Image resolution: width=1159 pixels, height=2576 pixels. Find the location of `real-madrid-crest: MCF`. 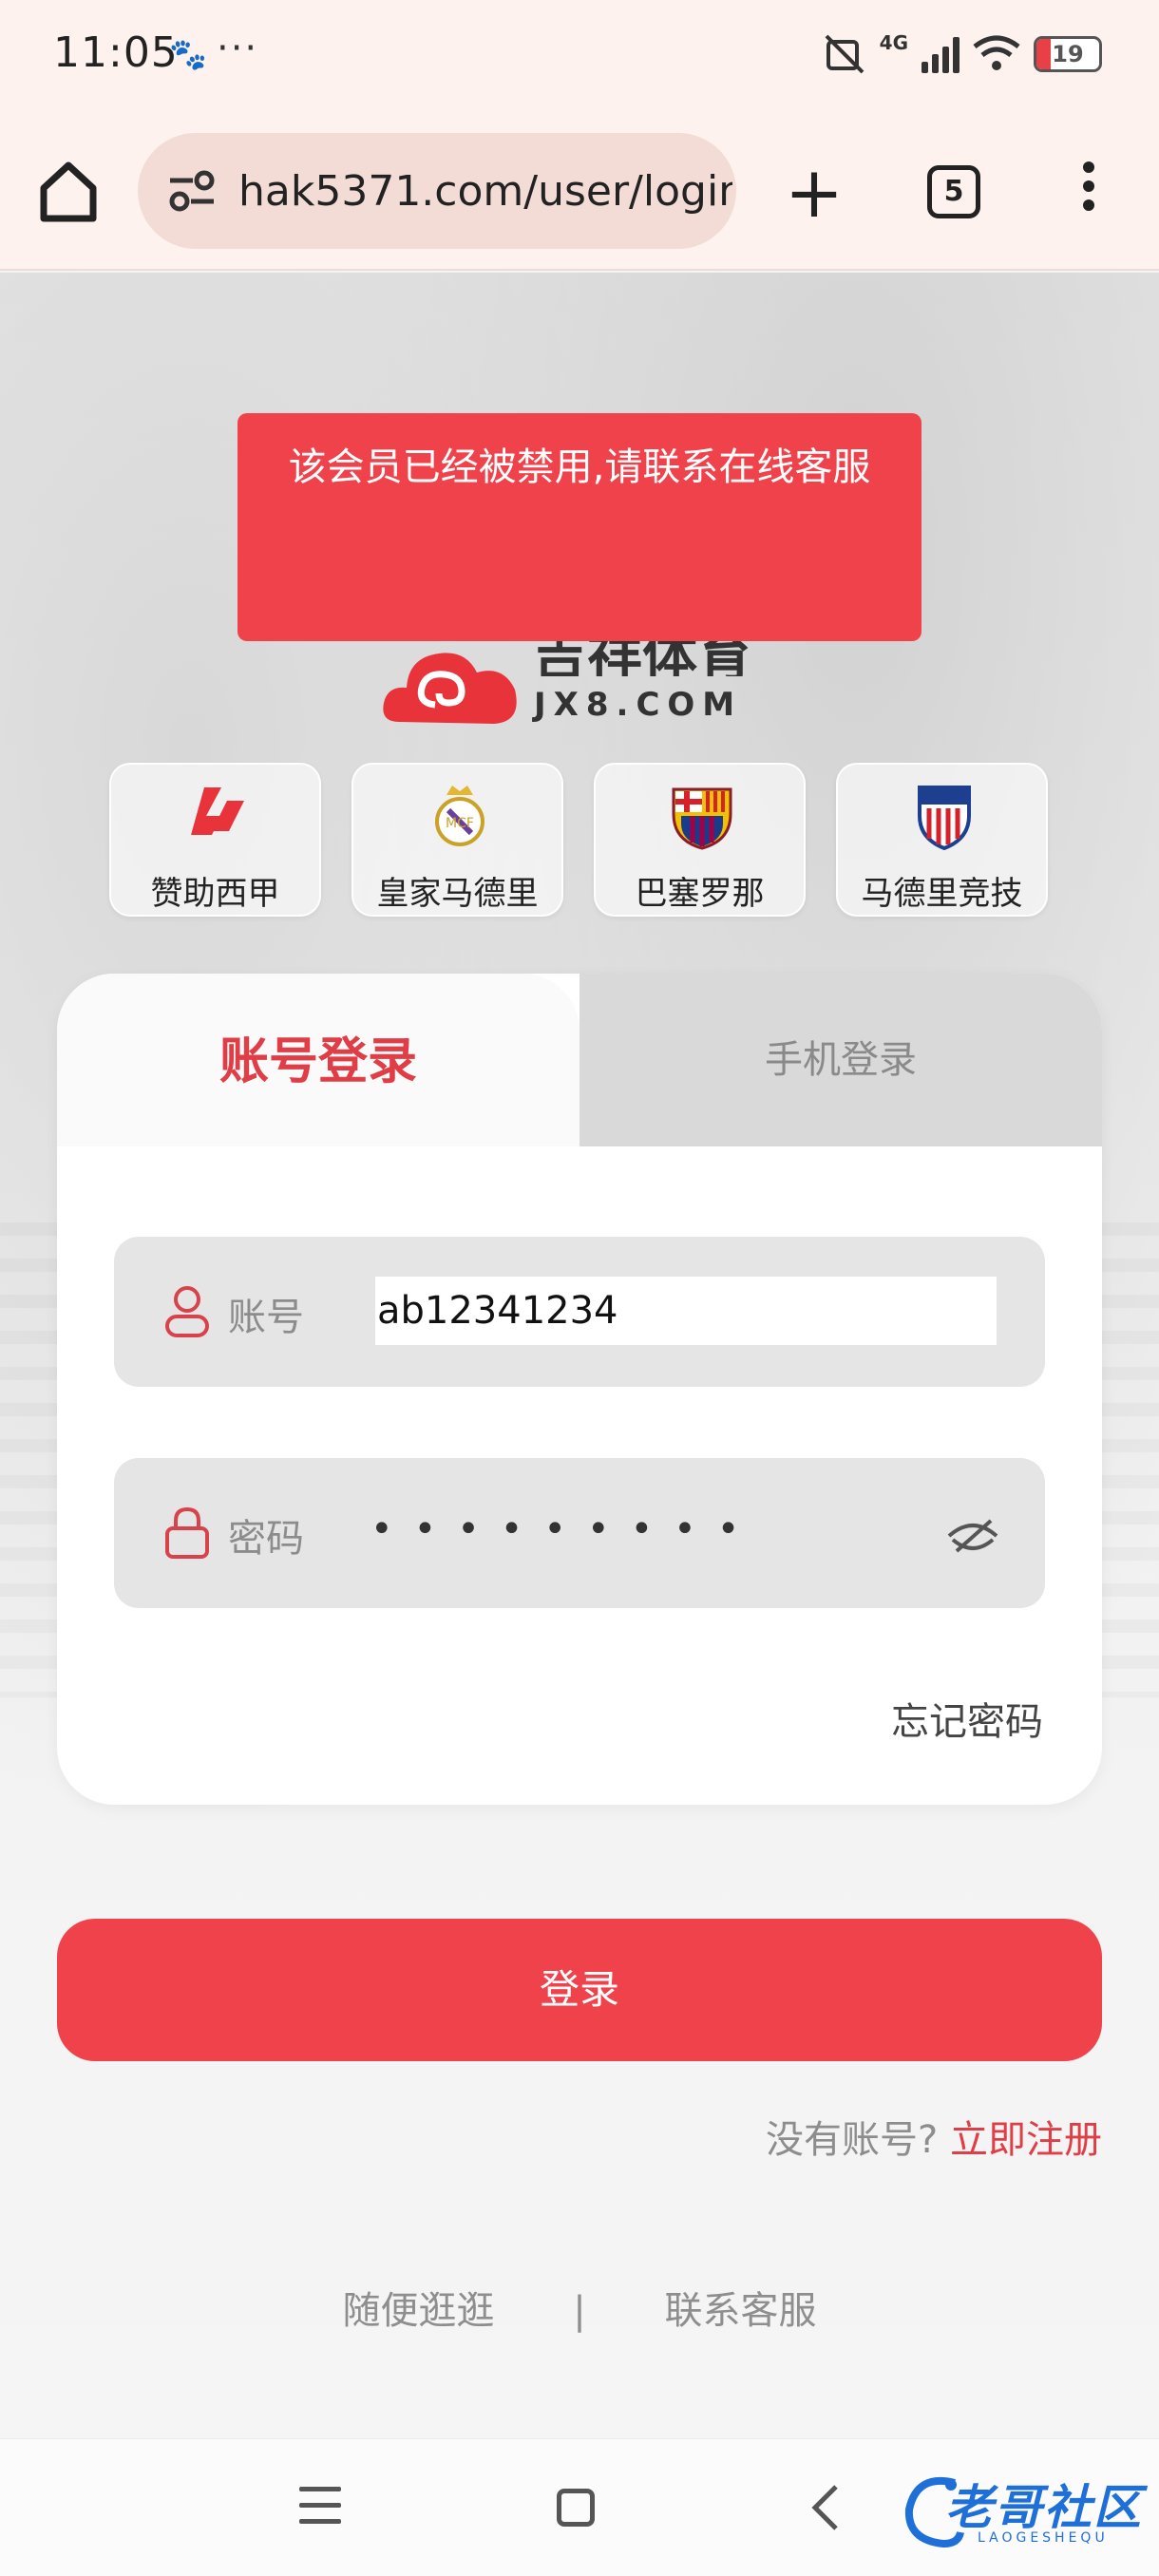

real-madrid-crest: MCF is located at coordinates (459, 816).